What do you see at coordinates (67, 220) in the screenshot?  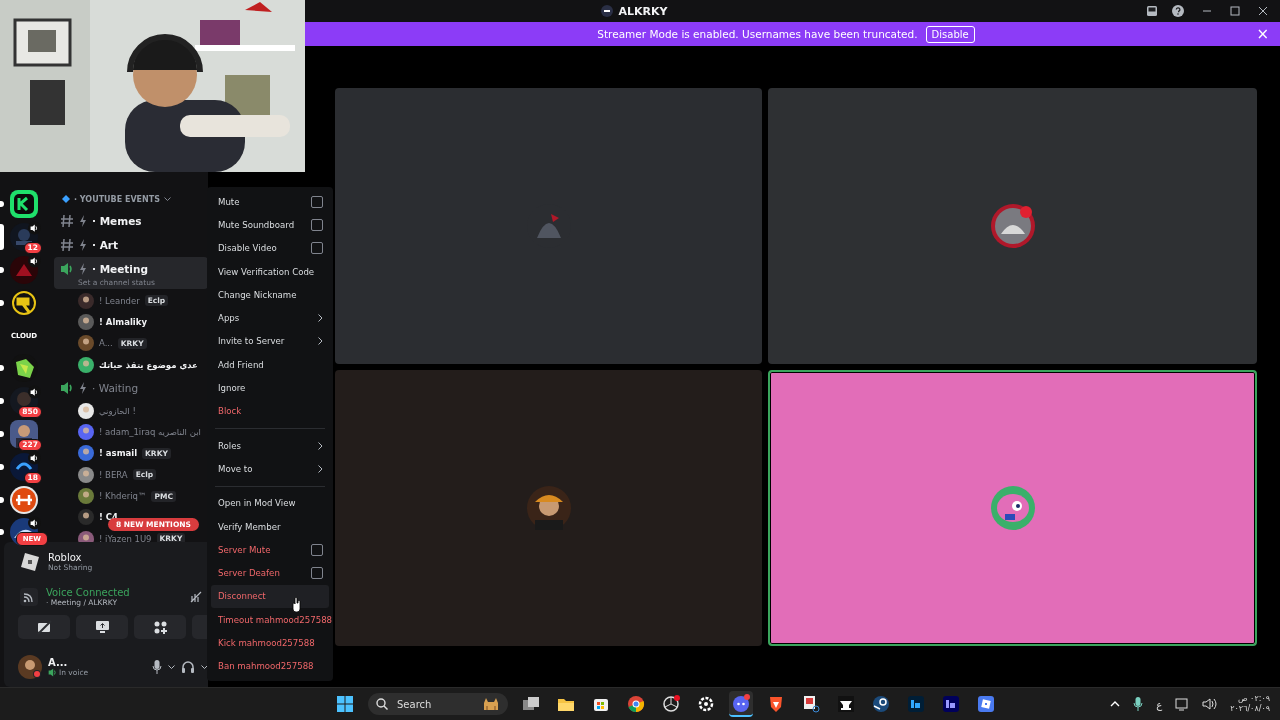 I see `hashtag-icon` at bounding box center [67, 220].